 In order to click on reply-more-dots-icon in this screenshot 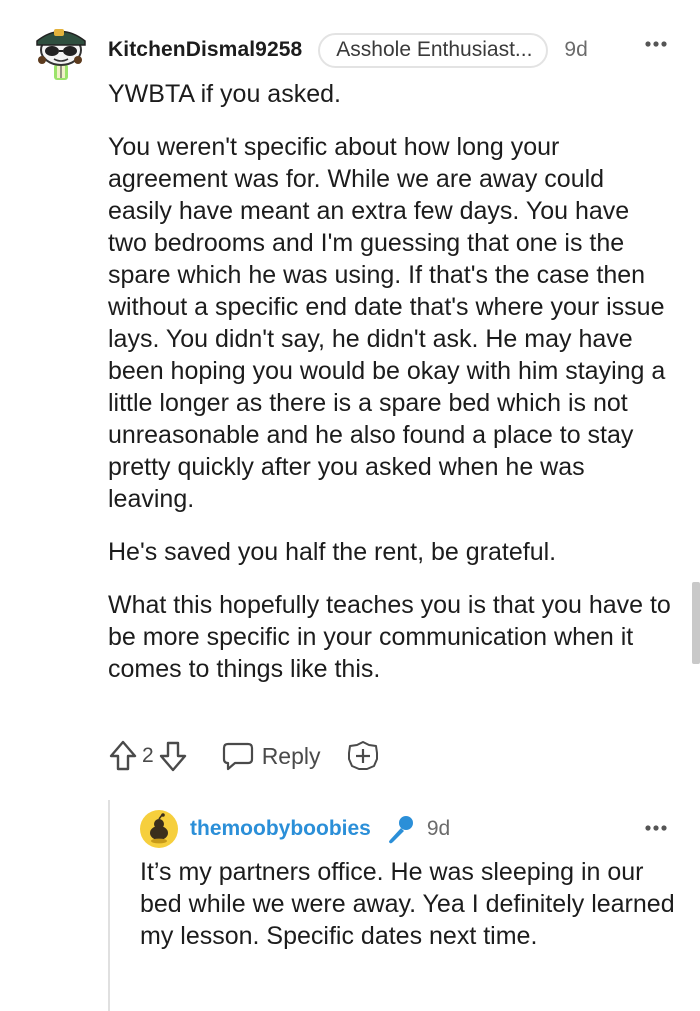, I will do `click(656, 828)`.